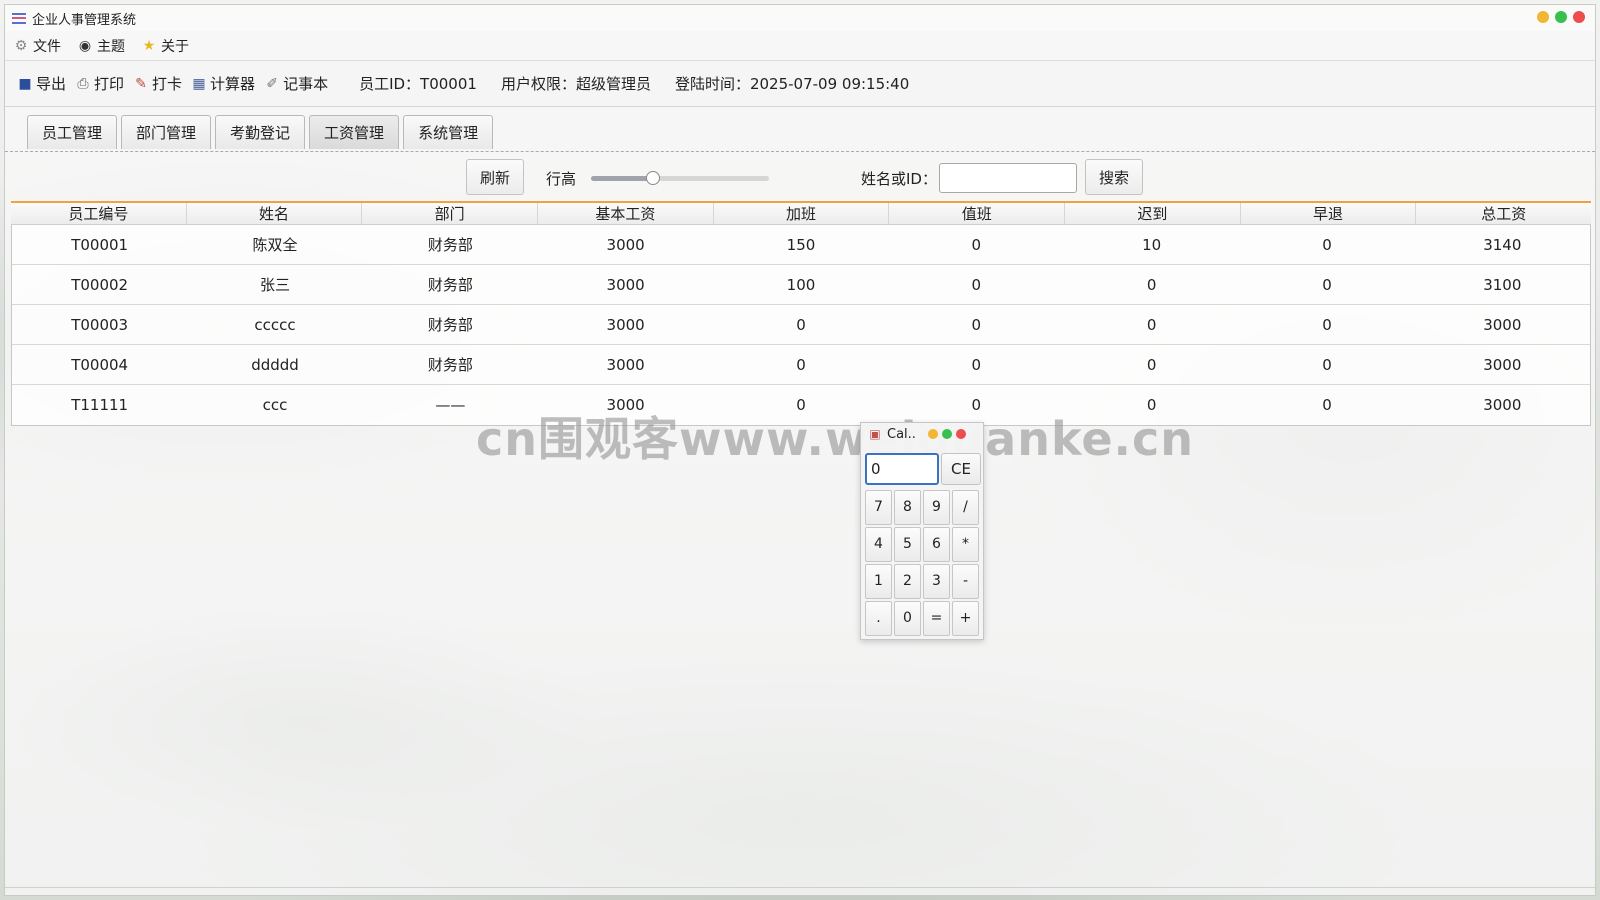 This screenshot has height=900, width=1600. I want to click on table-row: T00001 陈双全 财务部 3000 150 0 10 0 3140, so click(801, 245).